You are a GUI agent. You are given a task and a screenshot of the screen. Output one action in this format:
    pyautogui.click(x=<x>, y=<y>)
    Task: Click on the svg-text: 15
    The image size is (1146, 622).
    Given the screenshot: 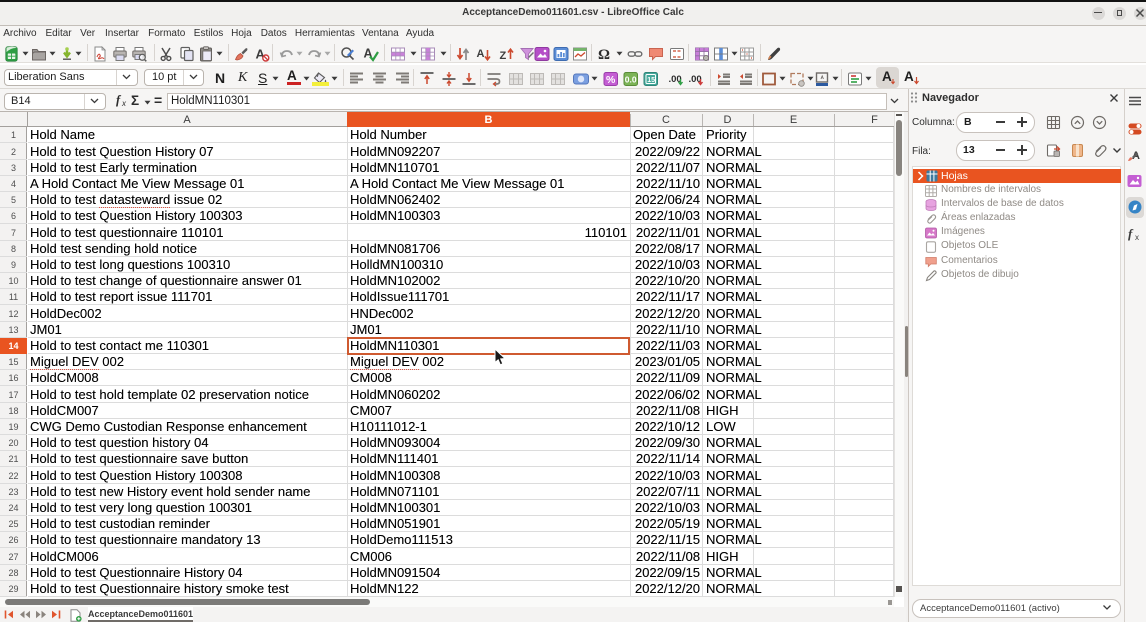 What is the action you would take?
    pyautogui.click(x=651, y=79)
    